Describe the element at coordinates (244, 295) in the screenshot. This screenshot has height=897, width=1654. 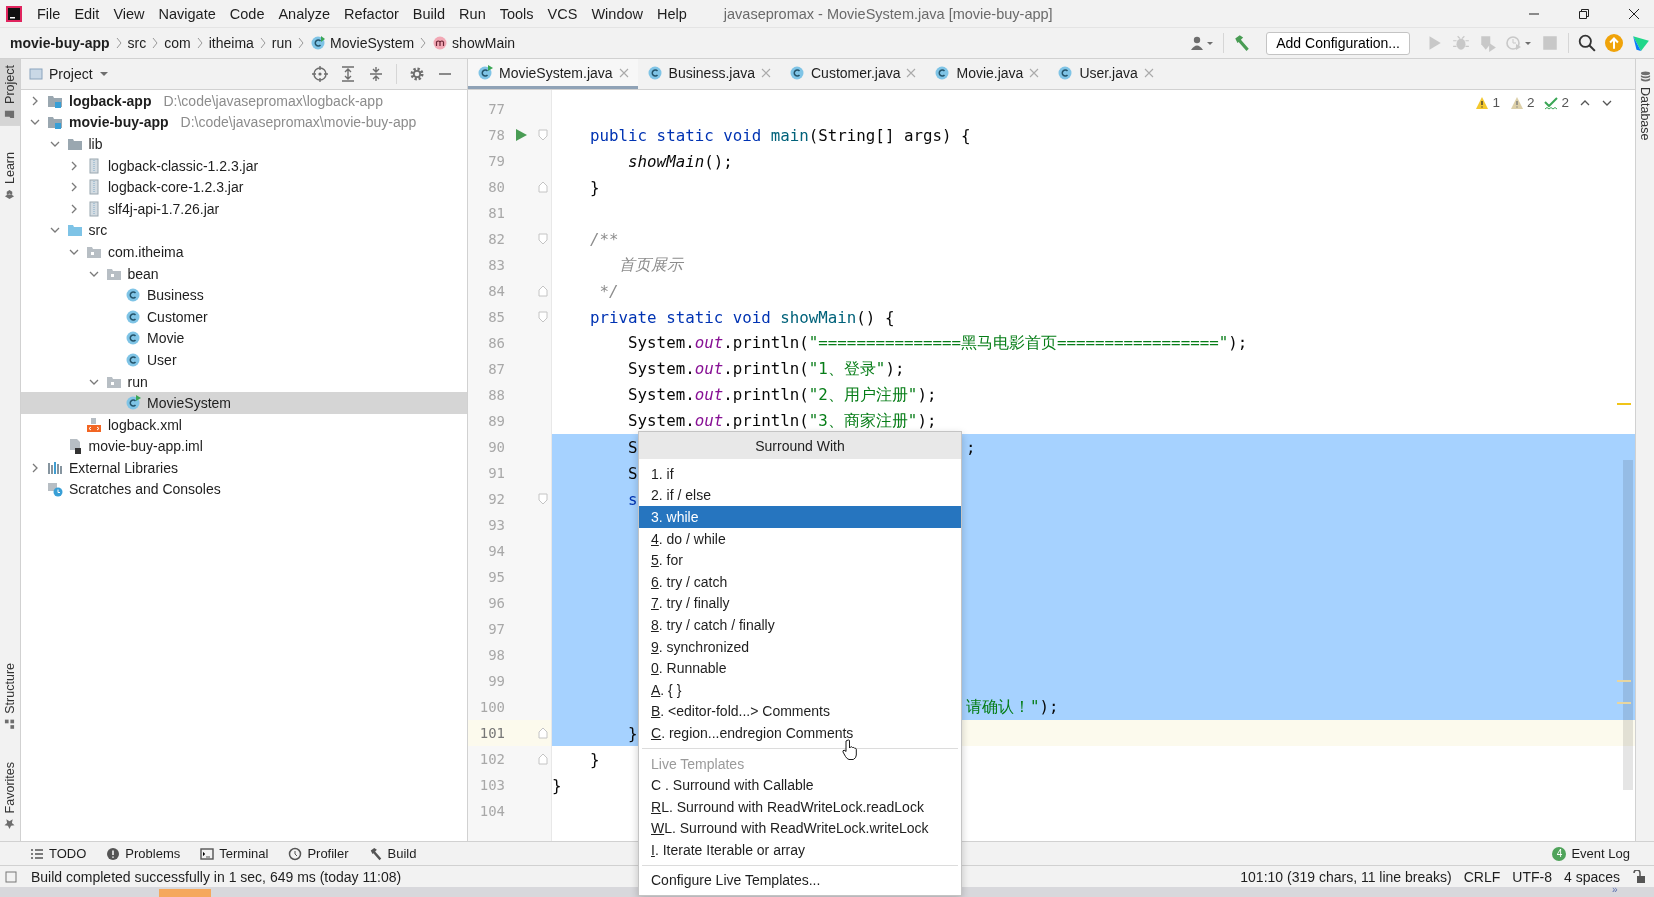
I see `tree-item: Business` at that location.